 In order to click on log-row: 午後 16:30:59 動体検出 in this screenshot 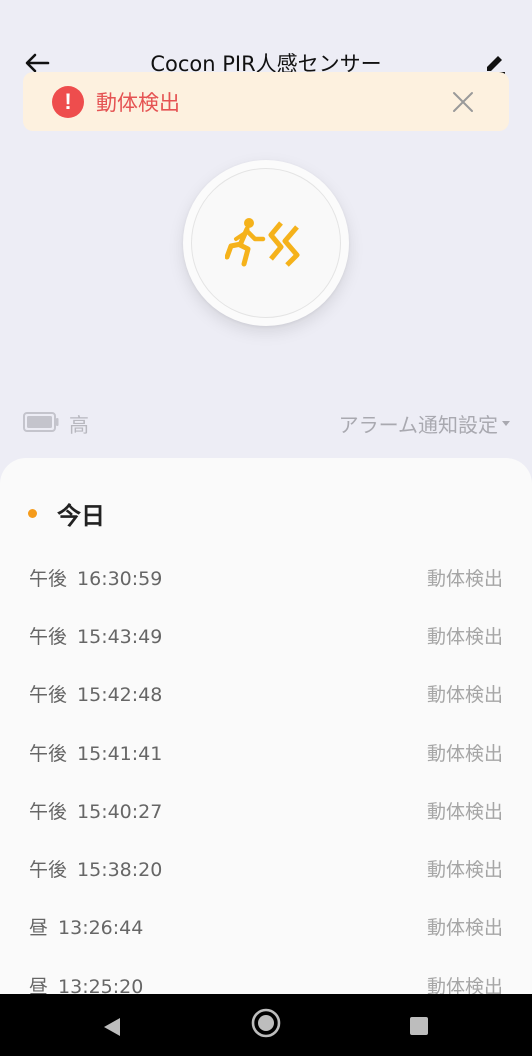, I will do `click(266, 577)`.